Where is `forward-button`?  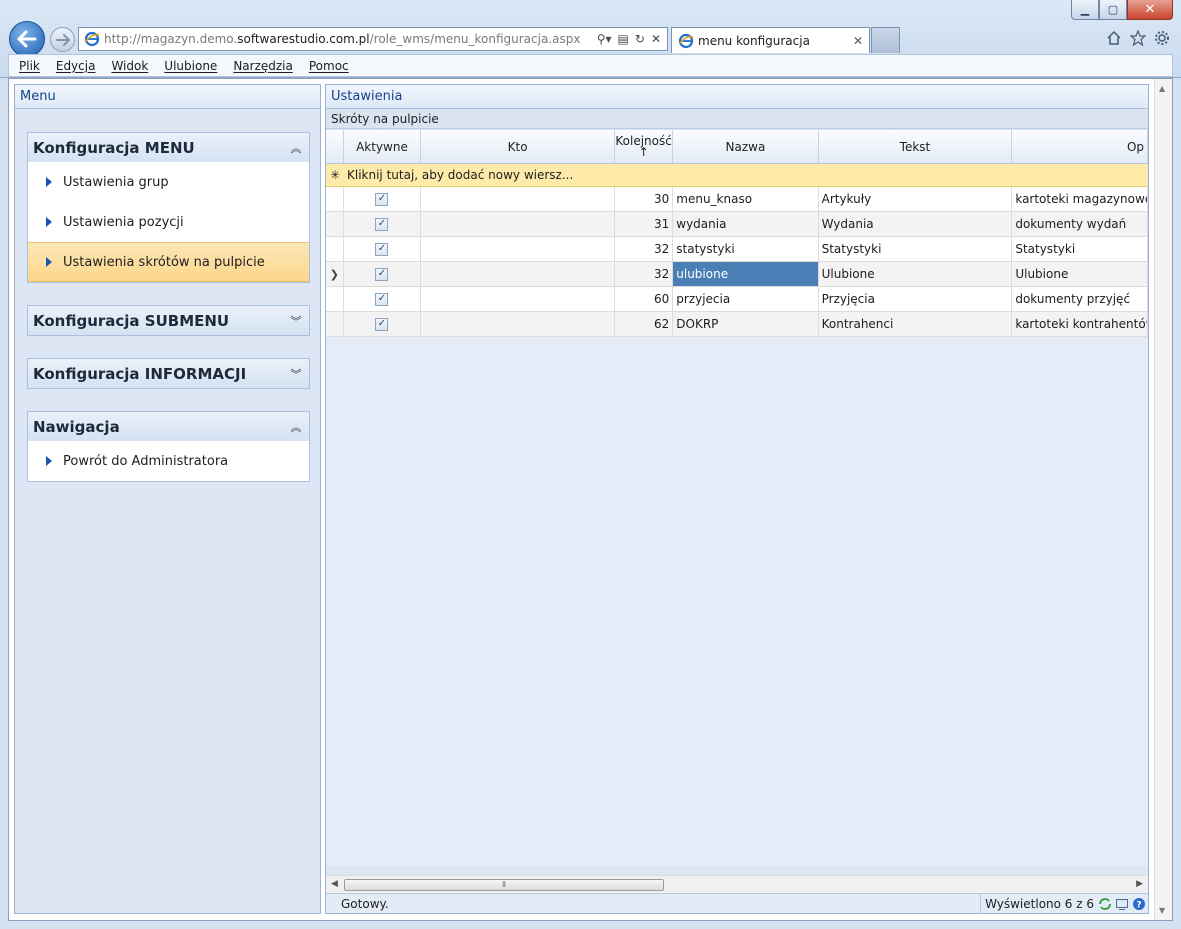 forward-button is located at coordinates (62, 39).